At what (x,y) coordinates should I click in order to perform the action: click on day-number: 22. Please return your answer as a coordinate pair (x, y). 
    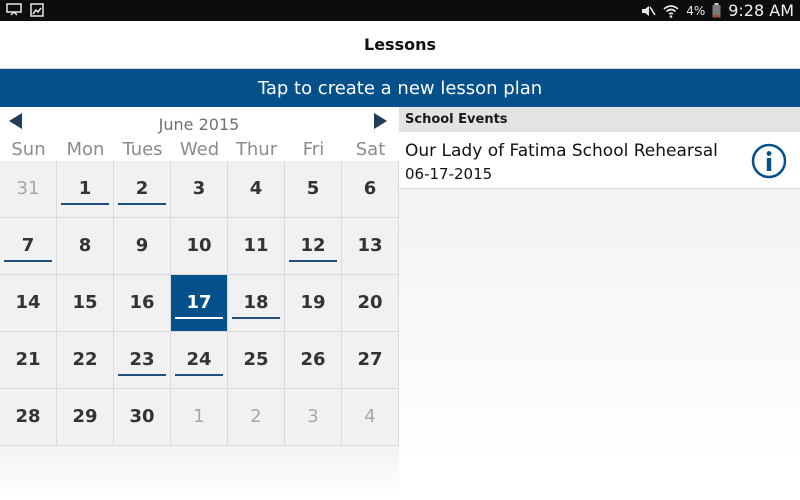
    Looking at the image, I should click on (85, 359).